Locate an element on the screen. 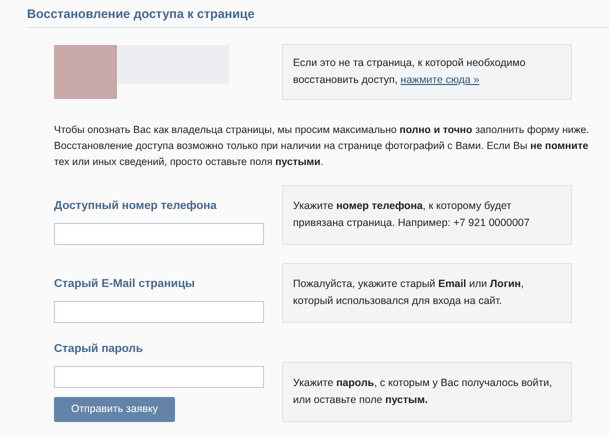 The height and width of the screenshot is (437, 609). notice-text: Если это не та страница, к которой необходимо восстановить доступ, нажмите сюда » is located at coordinates (427, 72).